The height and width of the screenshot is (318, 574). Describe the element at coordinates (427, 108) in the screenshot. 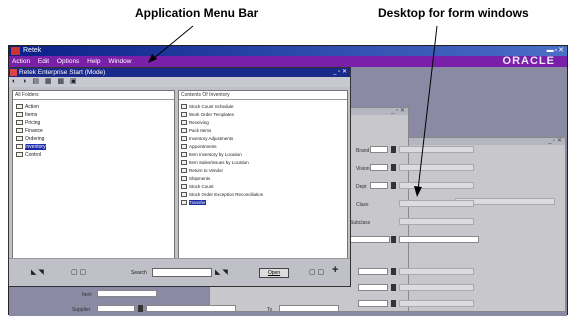

I see `arrow-to-desktop` at that location.